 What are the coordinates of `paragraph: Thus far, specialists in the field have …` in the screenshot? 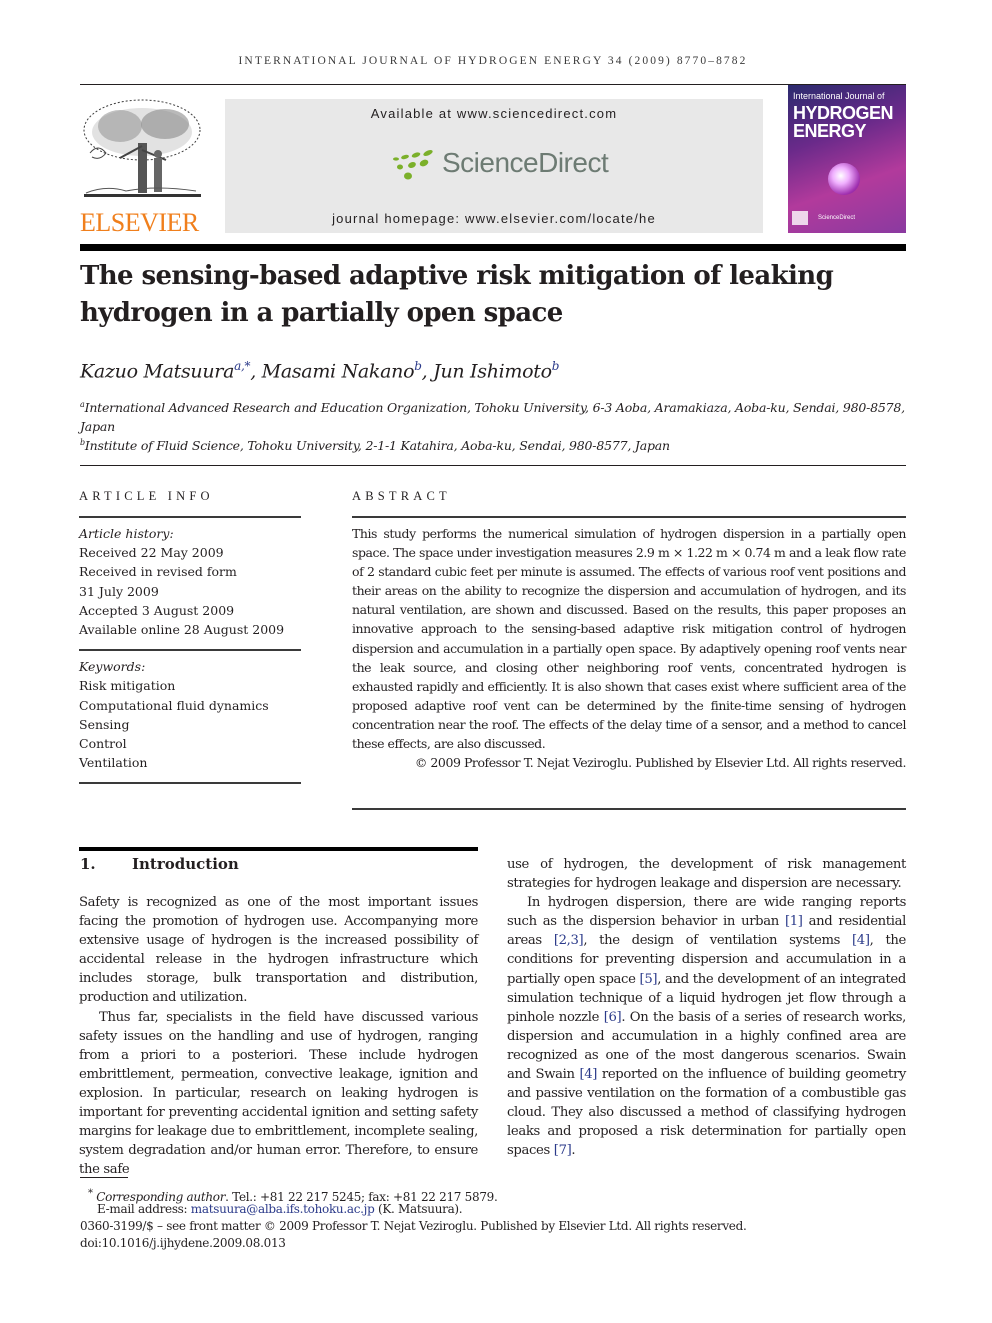 It's located at (278, 1093).